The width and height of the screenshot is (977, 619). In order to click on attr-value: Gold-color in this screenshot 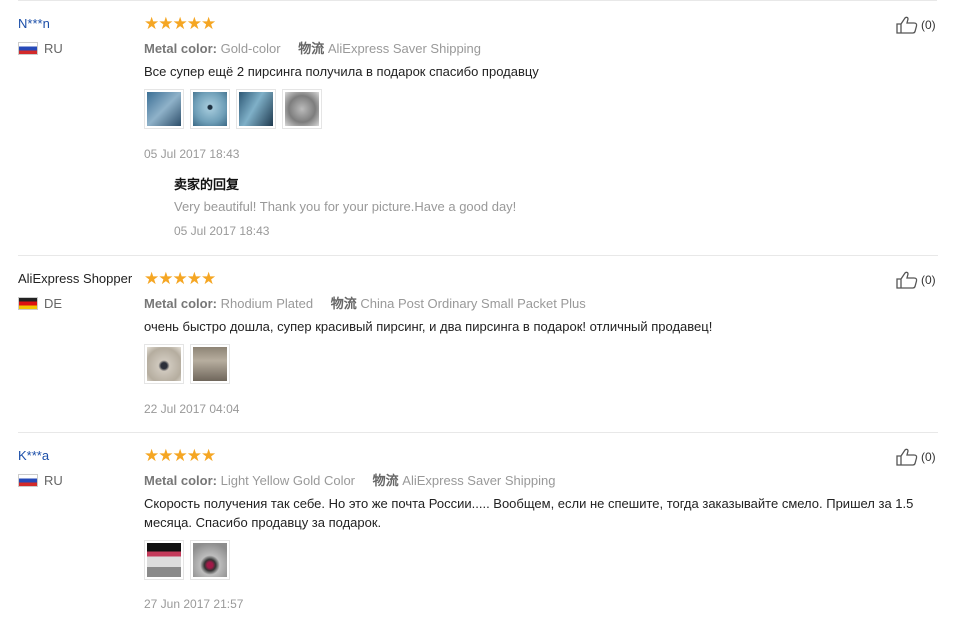, I will do `click(250, 48)`.